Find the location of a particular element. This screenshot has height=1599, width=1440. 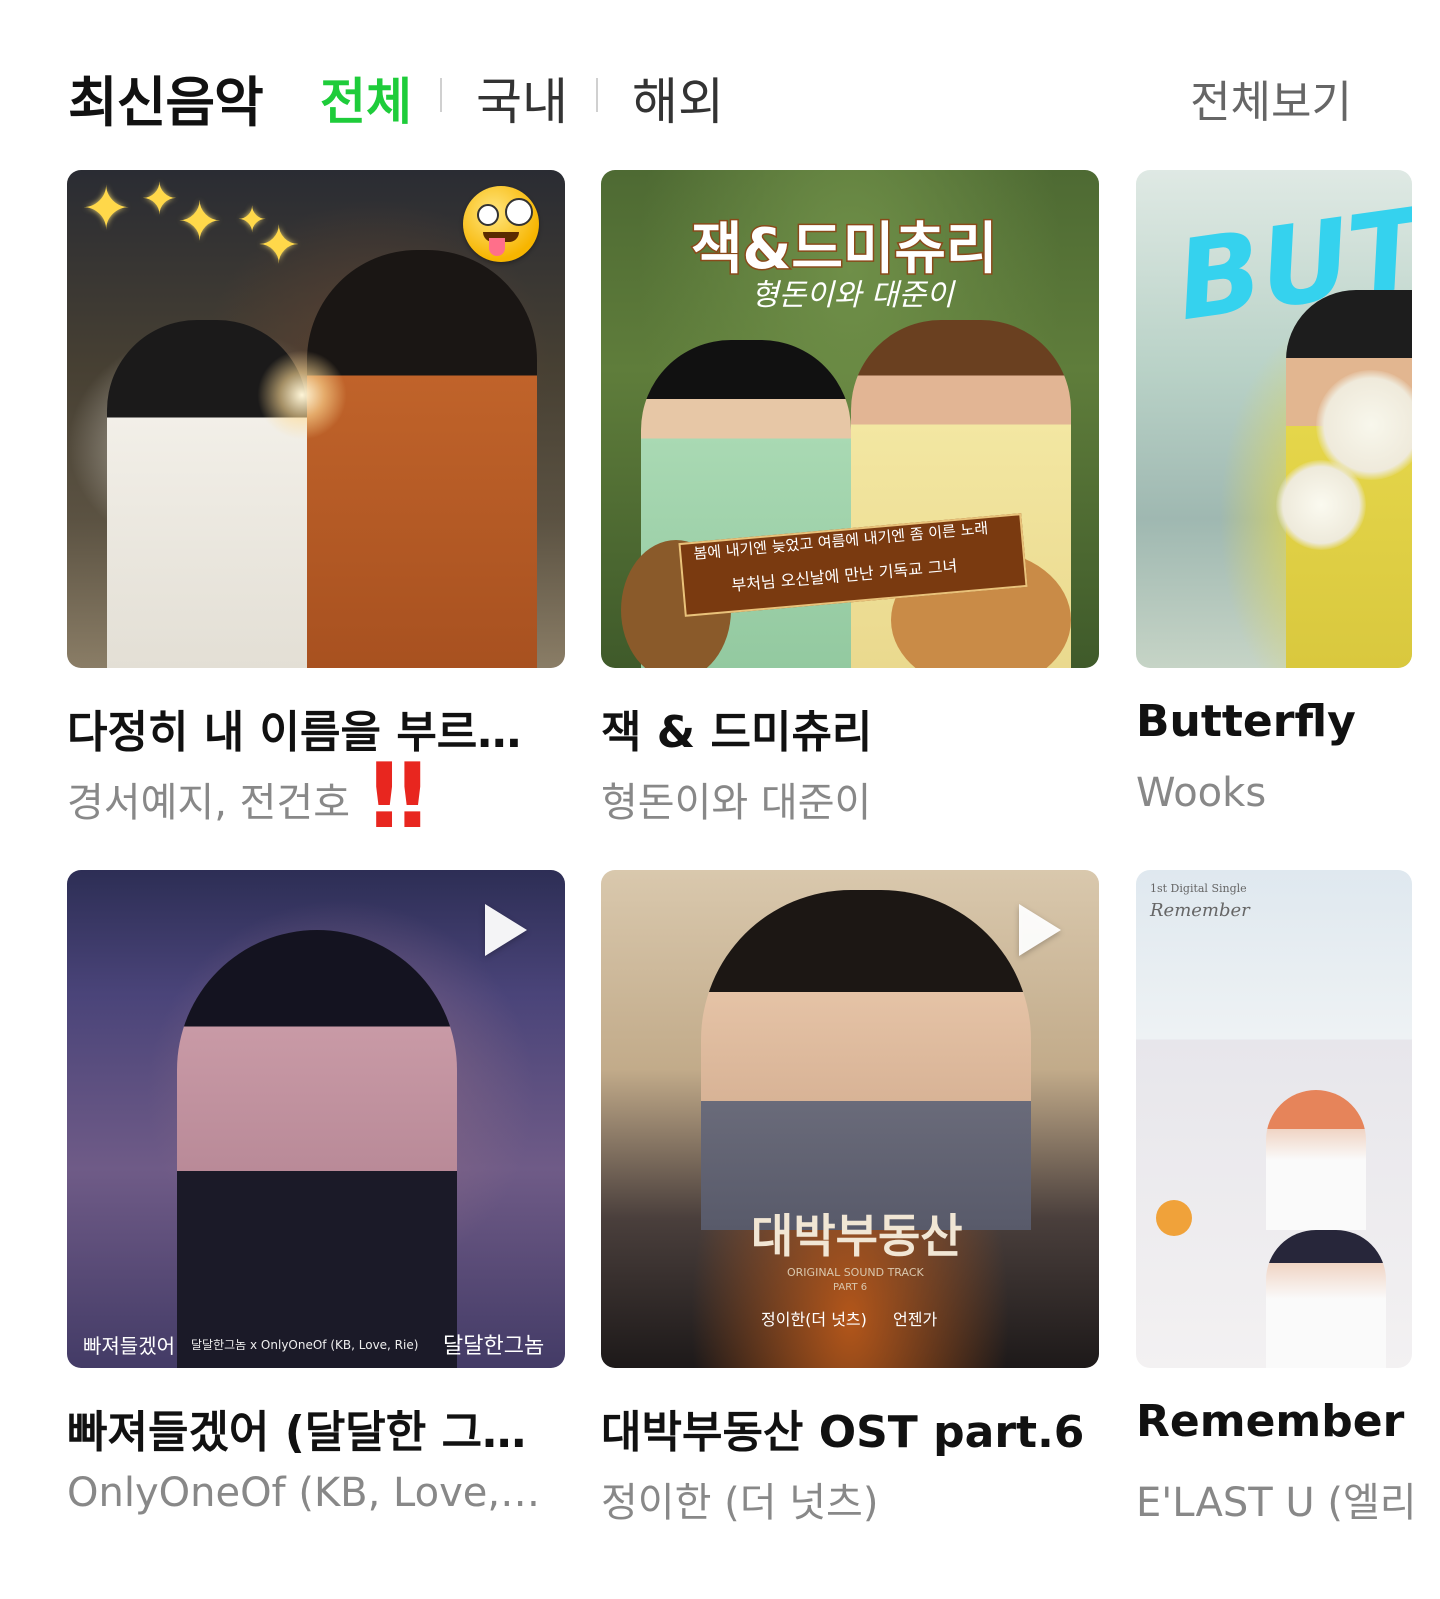

album-cover: ✦ ✦ ✦ ✦ ✦ is located at coordinates (316, 419).